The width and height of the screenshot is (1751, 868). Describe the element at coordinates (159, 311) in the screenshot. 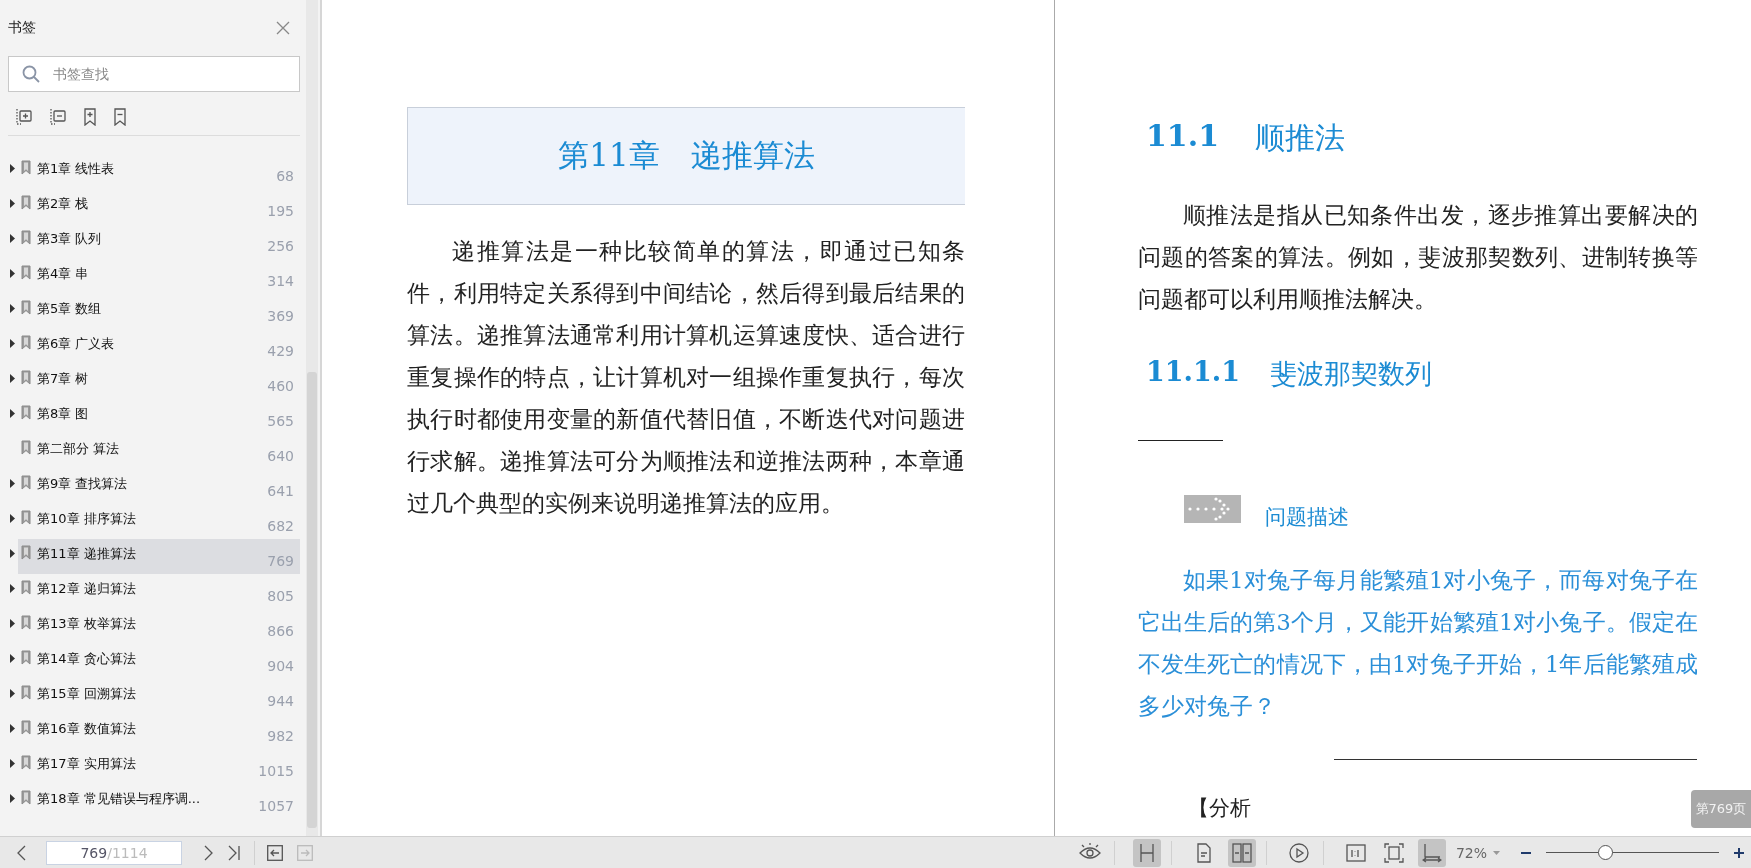

I see `bookmark-item: 第5章 数组 369` at that location.